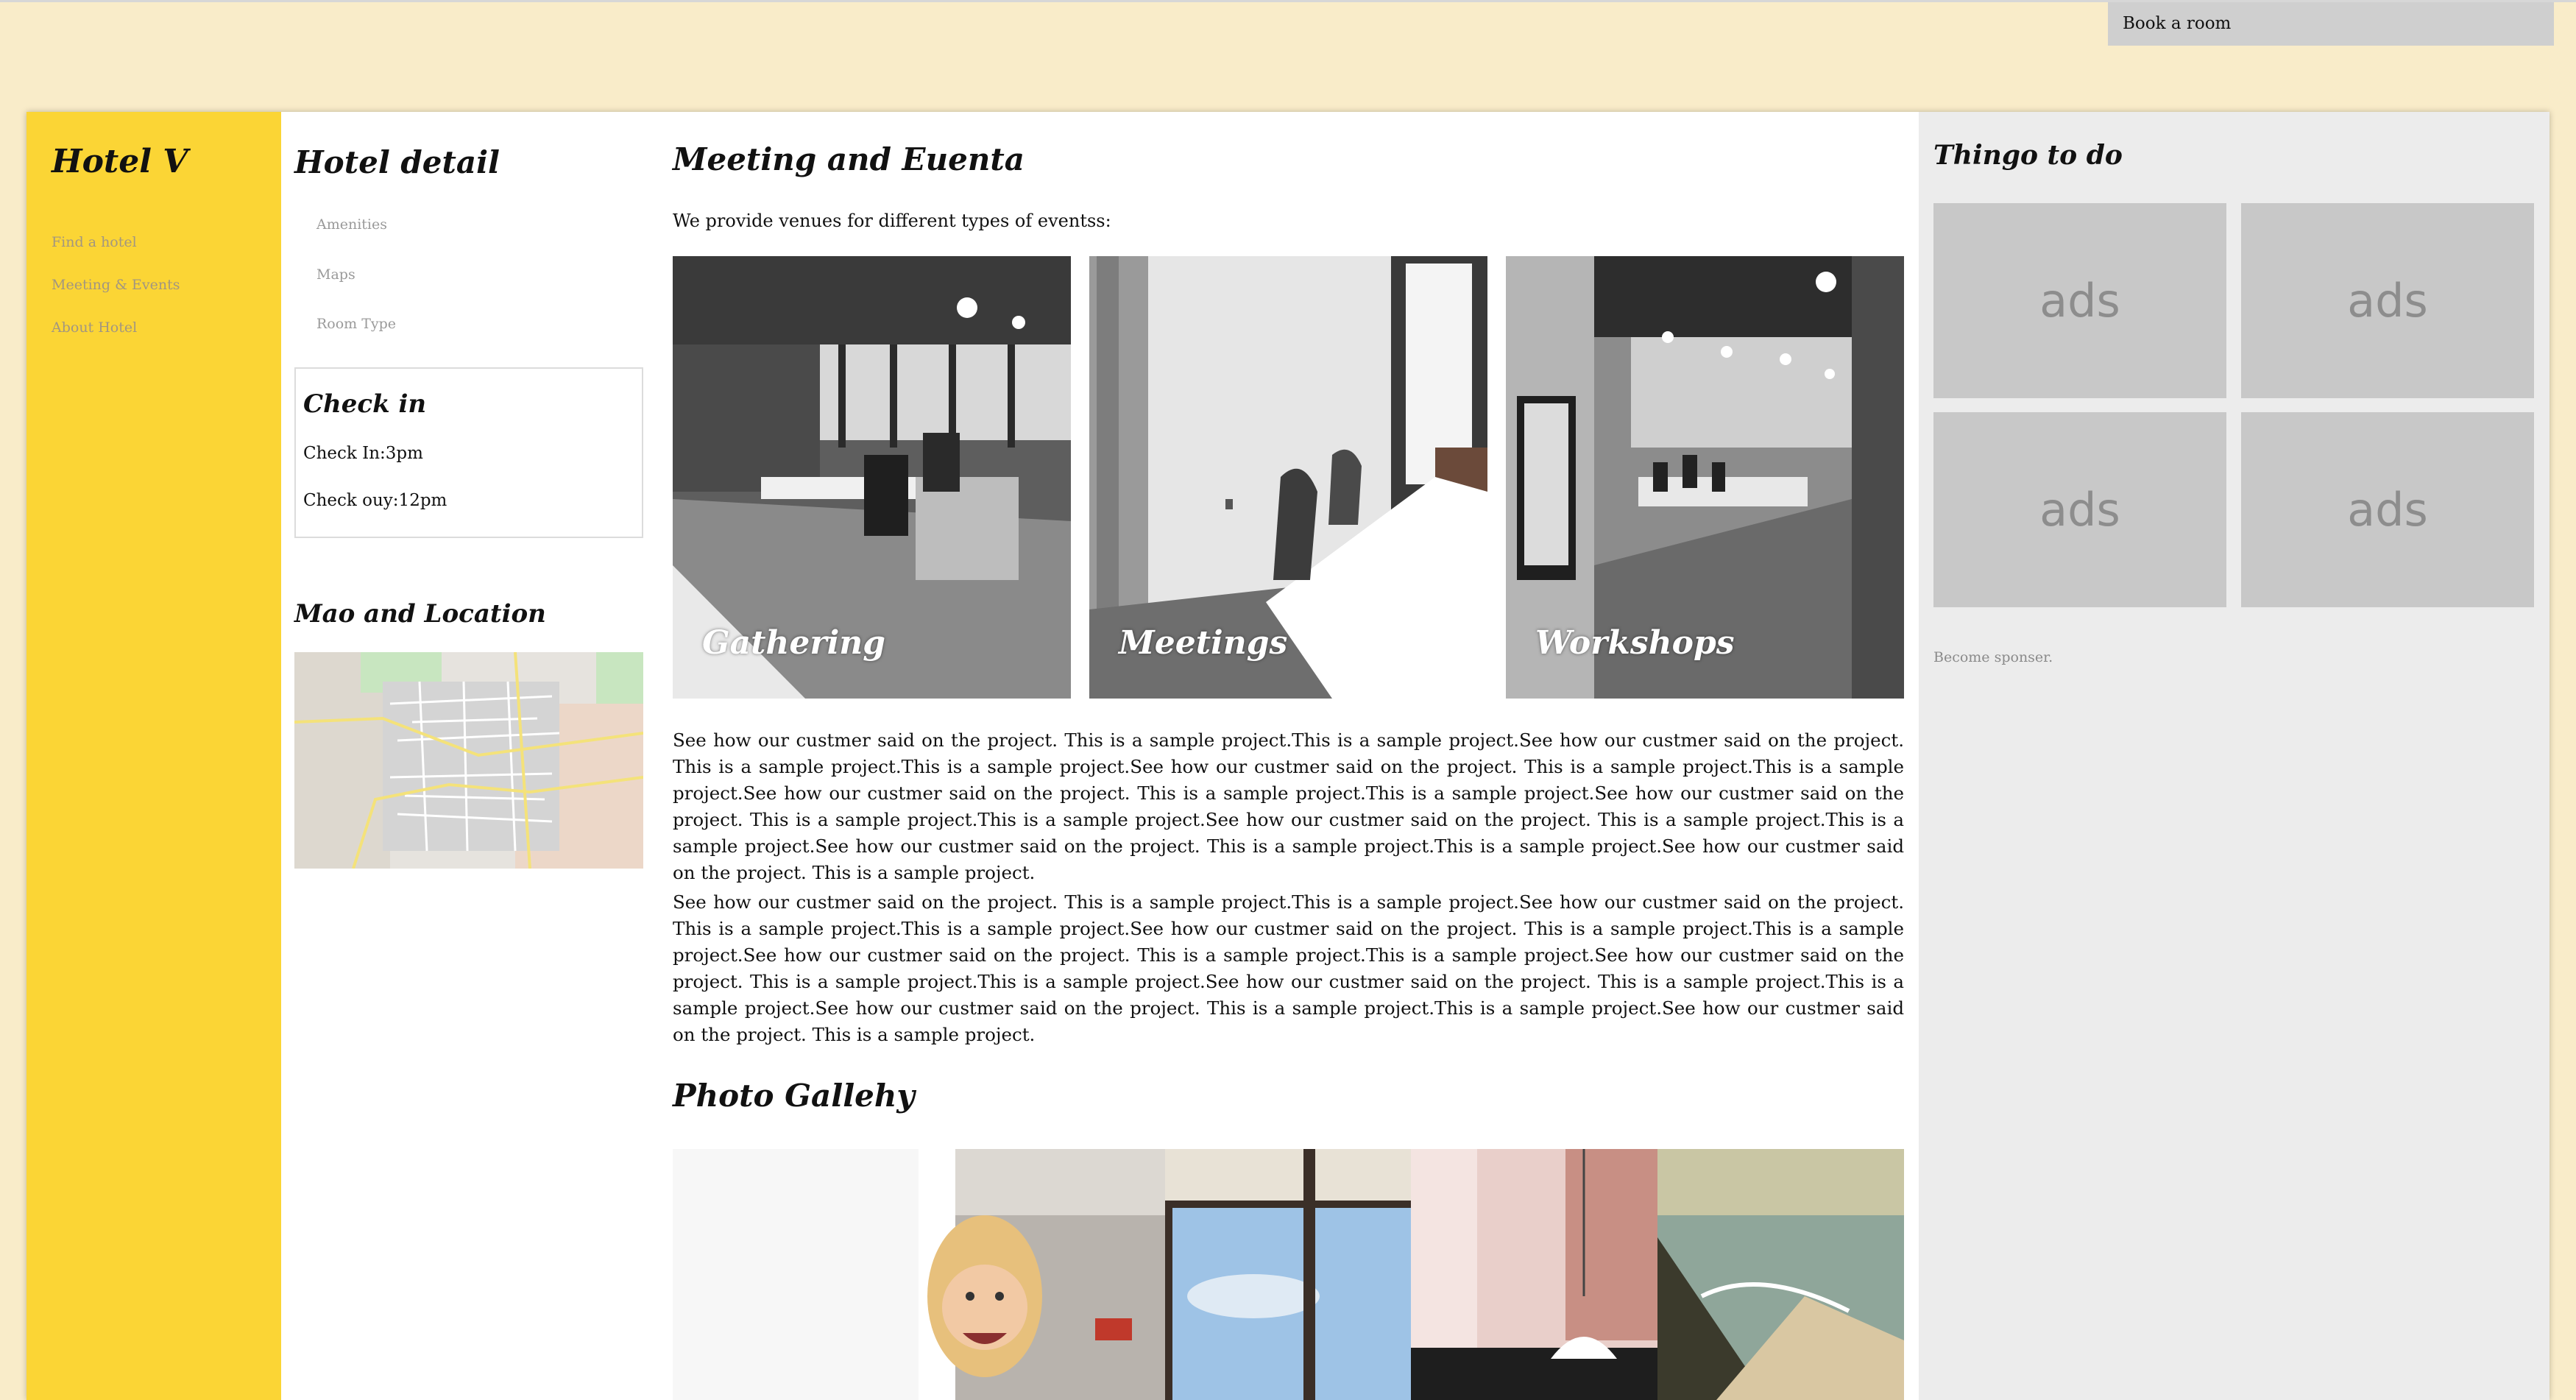 The width and height of the screenshot is (2576, 1400). Describe the element at coordinates (1993, 657) in the screenshot. I see `become-sponsor-link: Become sponser.` at that location.